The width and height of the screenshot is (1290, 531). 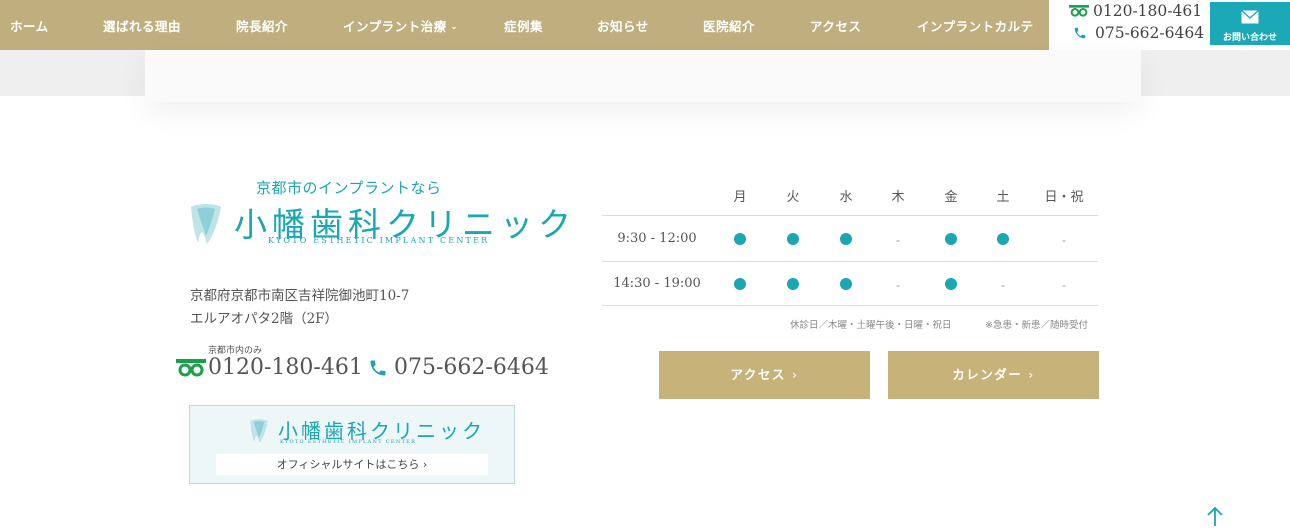 I want to click on header-phone: 075-662-6464, so click(x=1138, y=33).